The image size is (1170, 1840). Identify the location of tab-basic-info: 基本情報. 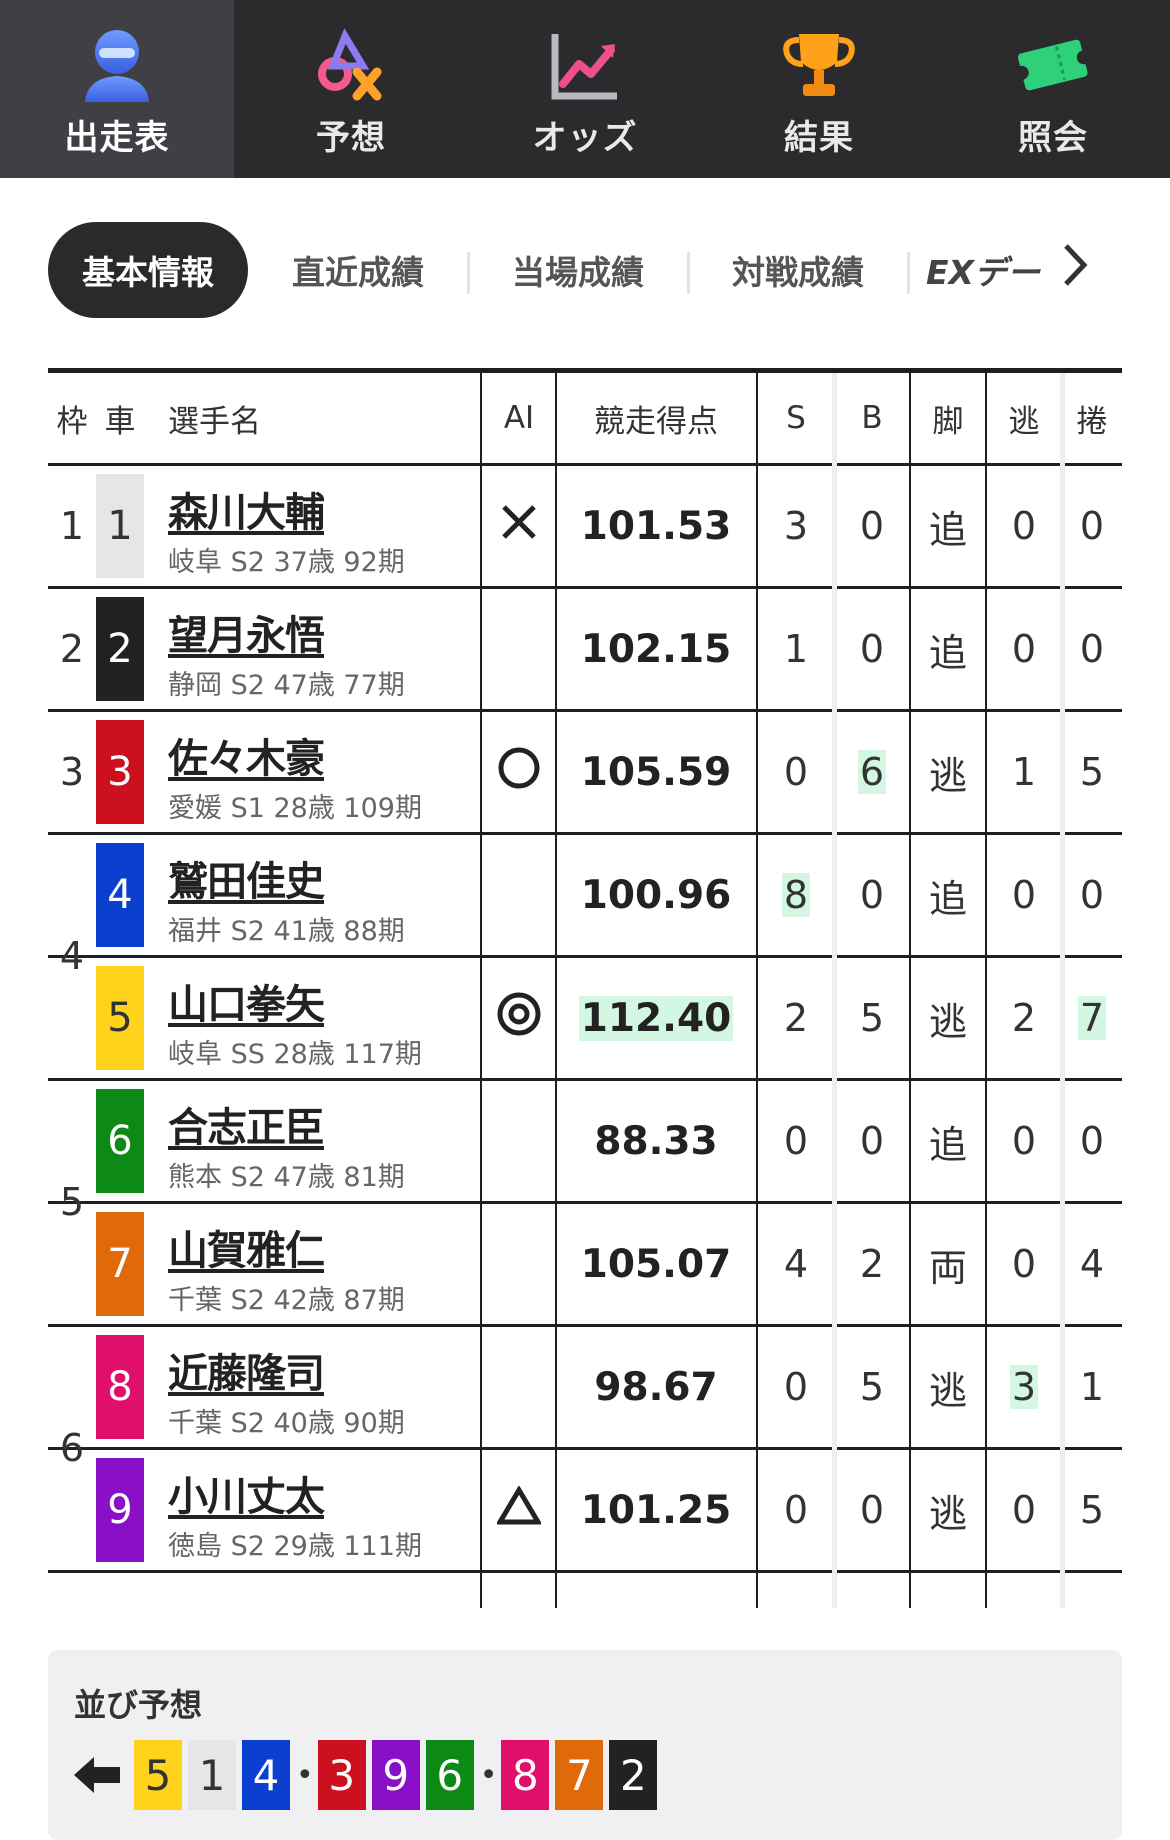
(148, 270).